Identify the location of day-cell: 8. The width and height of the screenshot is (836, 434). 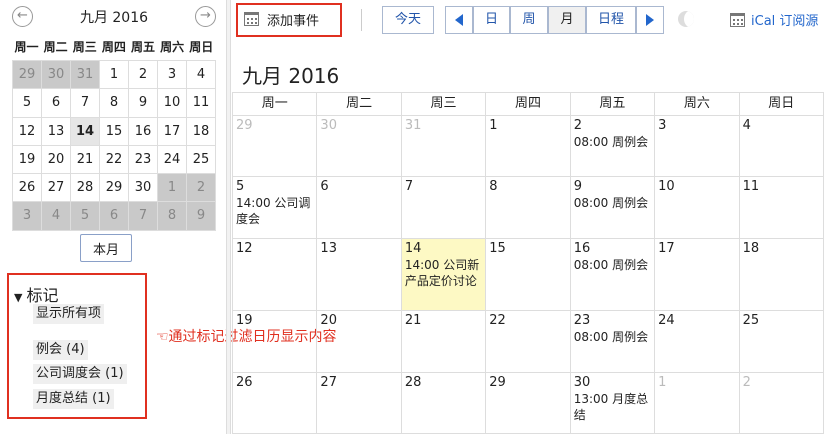
(528, 208).